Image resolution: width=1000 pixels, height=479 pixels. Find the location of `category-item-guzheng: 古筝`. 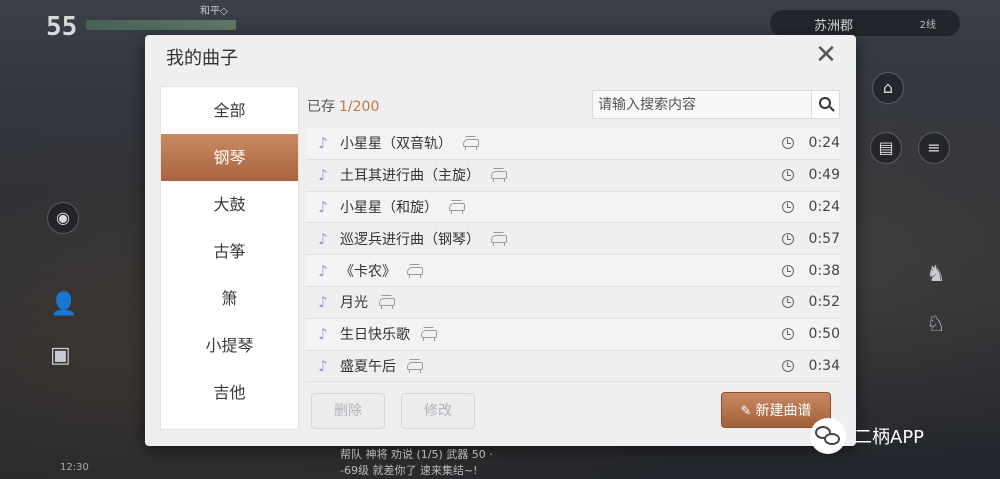

category-item-guzheng: 古筝 is located at coordinates (229, 251).